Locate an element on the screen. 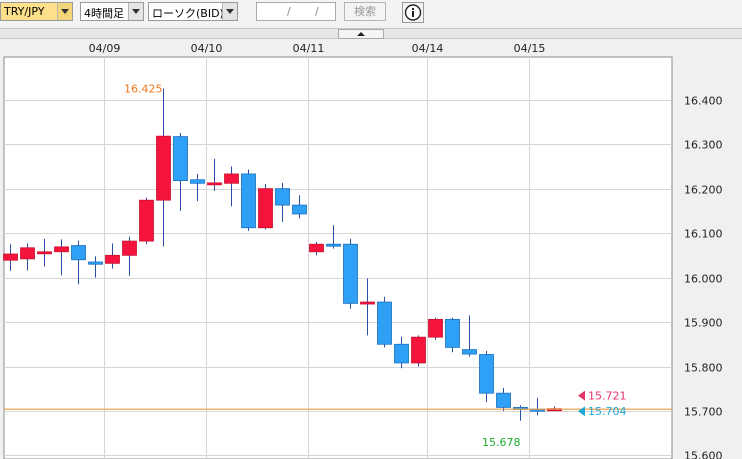 The width and height of the screenshot is (742, 459). timeframe-value: 4時間足 is located at coordinates (104, 13).